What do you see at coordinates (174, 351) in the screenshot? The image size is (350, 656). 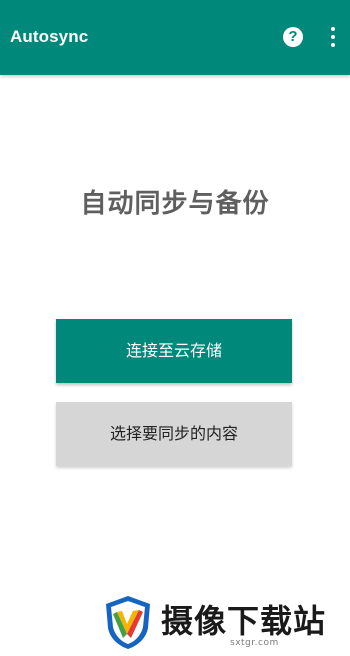 I see `connect-cloud-storage-button: 连接至云存储` at bounding box center [174, 351].